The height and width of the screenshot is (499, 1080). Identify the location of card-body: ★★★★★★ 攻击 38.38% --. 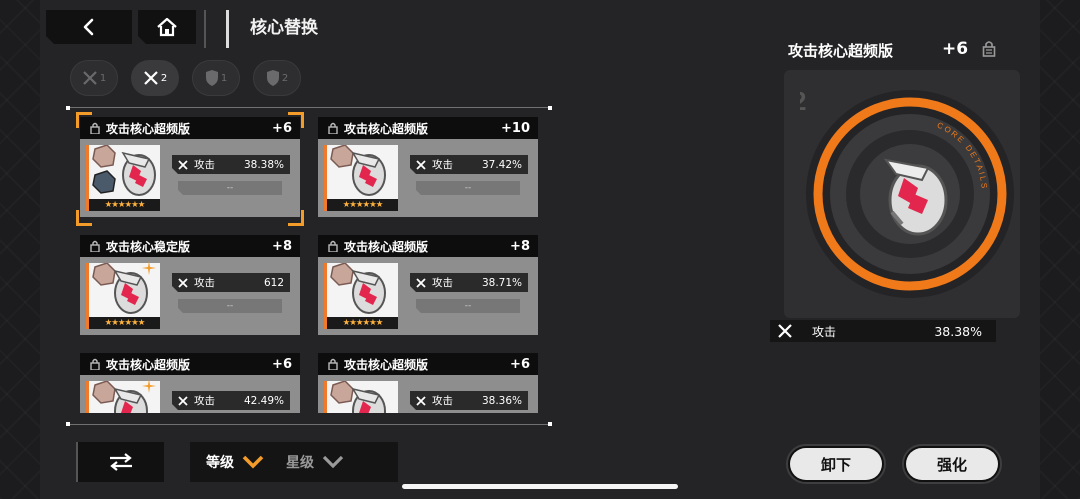
(190, 178).